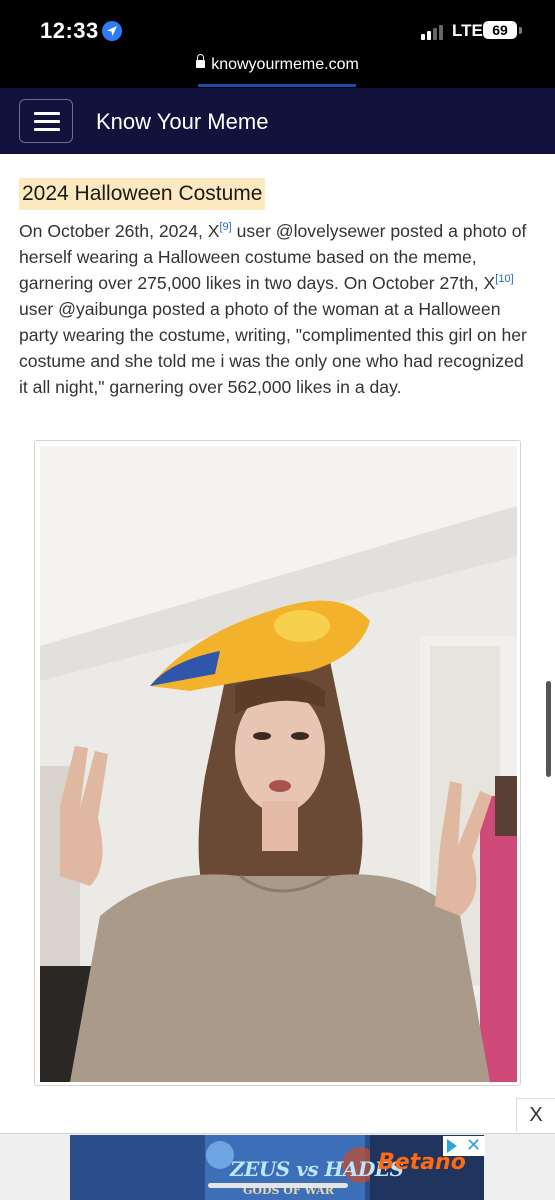 The width and height of the screenshot is (555, 1200). I want to click on browser-url-bar: knowyourmeme.com, so click(277, 69).